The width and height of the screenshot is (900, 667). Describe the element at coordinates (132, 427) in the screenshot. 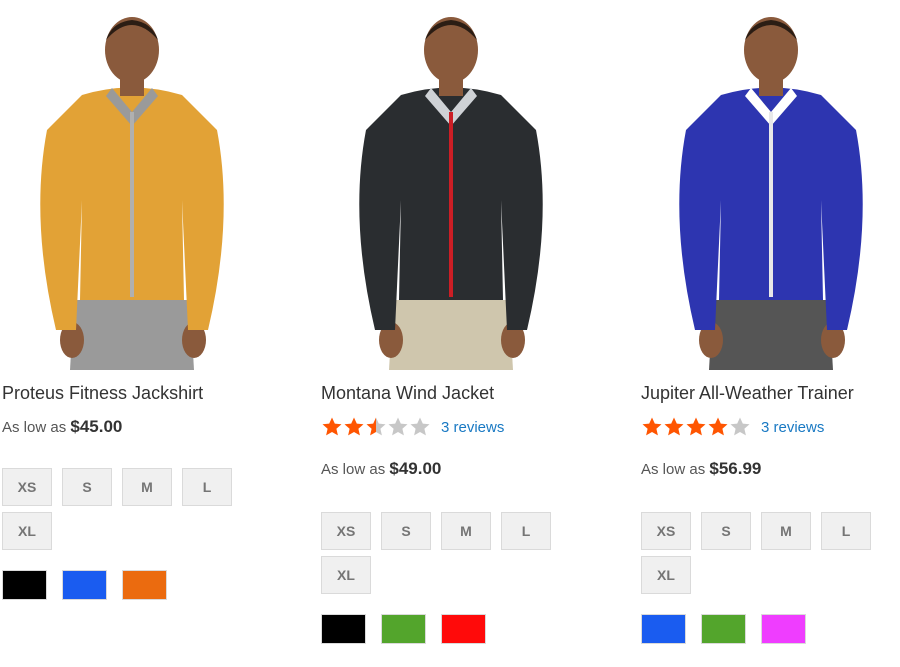

I see `product-price: As low as $45.00` at that location.